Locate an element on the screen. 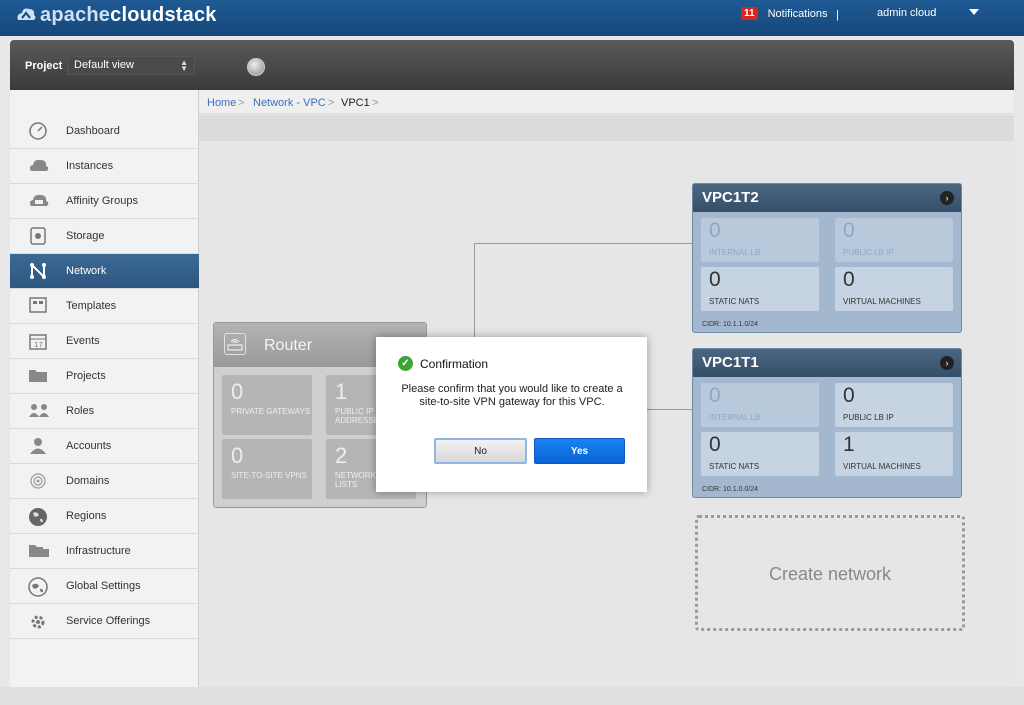 This screenshot has height=705, width=1024. router-icon is located at coordinates (235, 344).